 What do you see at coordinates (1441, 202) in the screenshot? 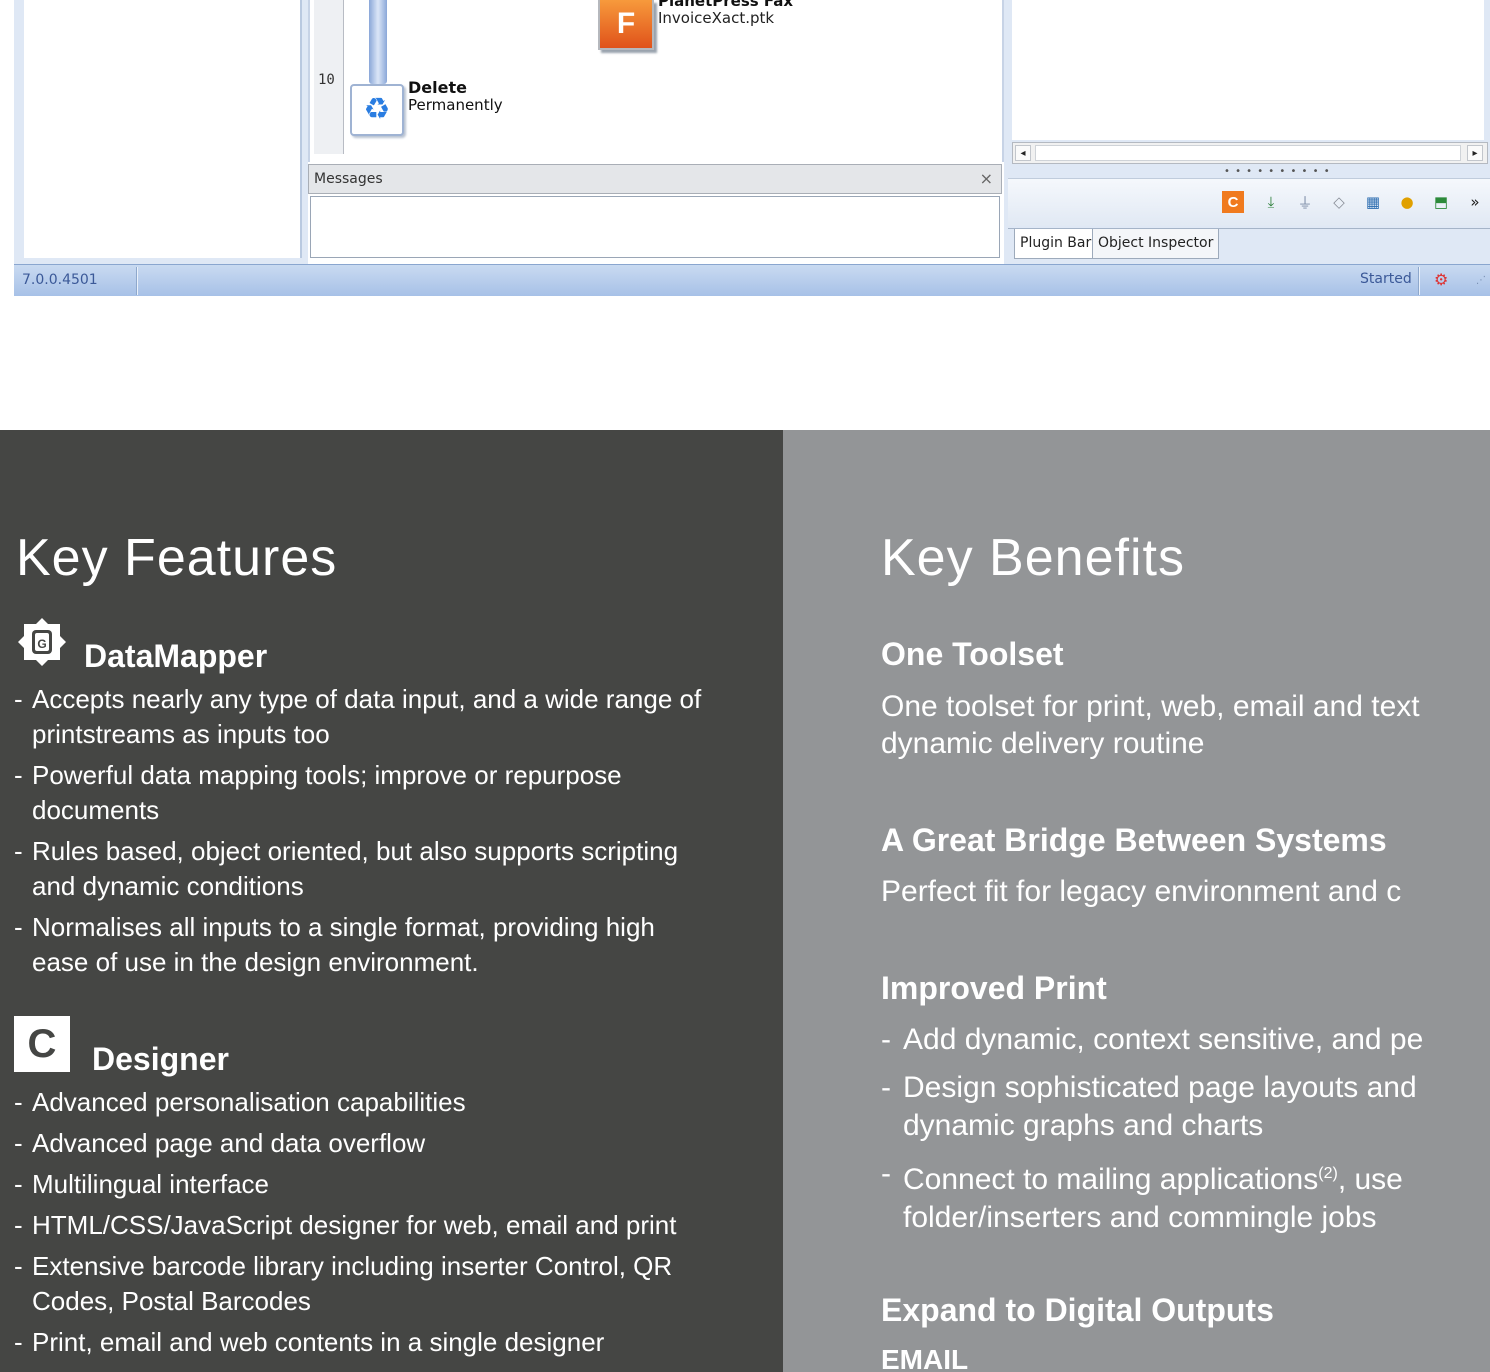
I see `import-icon: ⬒` at bounding box center [1441, 202].